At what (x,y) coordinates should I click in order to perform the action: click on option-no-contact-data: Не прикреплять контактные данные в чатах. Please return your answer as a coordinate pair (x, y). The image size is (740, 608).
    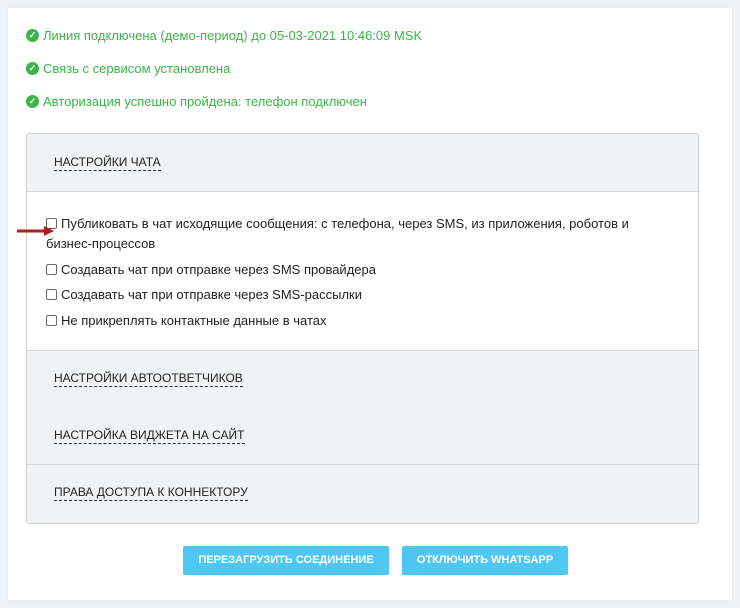
    Looking at the image, I should click on (186, 321).